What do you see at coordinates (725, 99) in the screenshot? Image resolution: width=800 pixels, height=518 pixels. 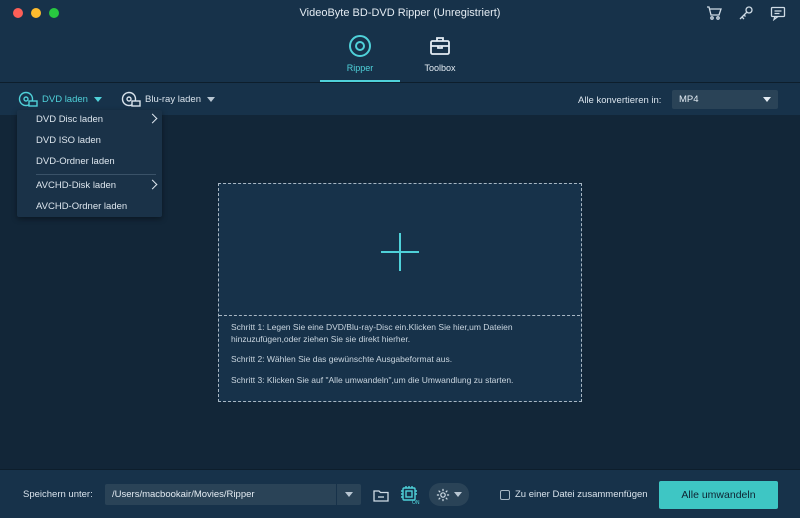 I see `output-format-select: MP4` at bounding box center [725, 99].